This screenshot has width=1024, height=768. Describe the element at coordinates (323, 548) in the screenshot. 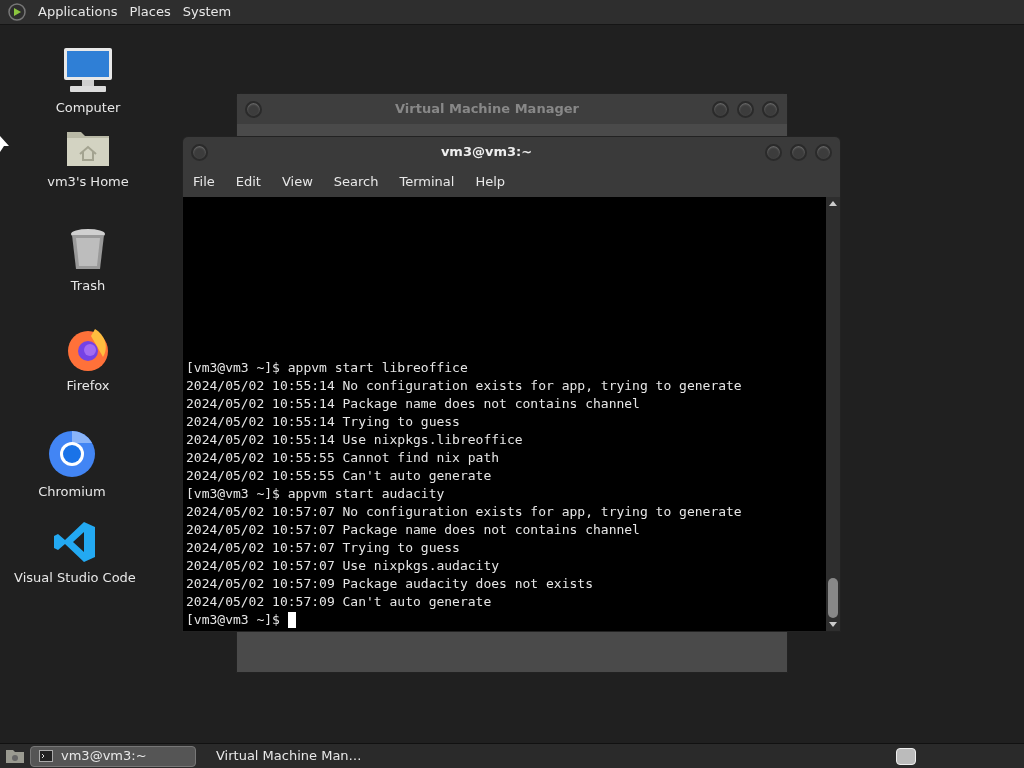

I see `terminal-line: 2024/05/02 10:57:07 Trying to guess` at that location.